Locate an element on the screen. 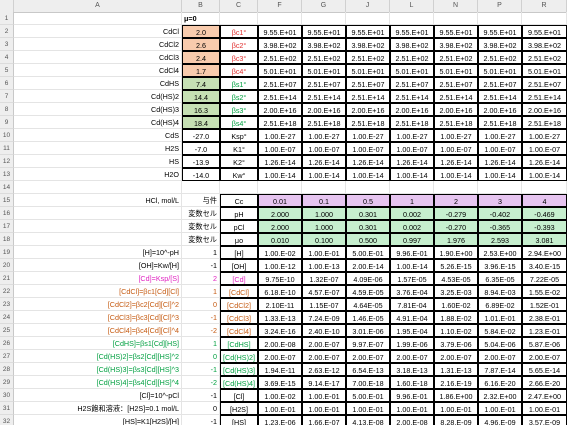 This screenshot has width=567, height=425. data-cell: 3 is located at coordinates (500, 200).